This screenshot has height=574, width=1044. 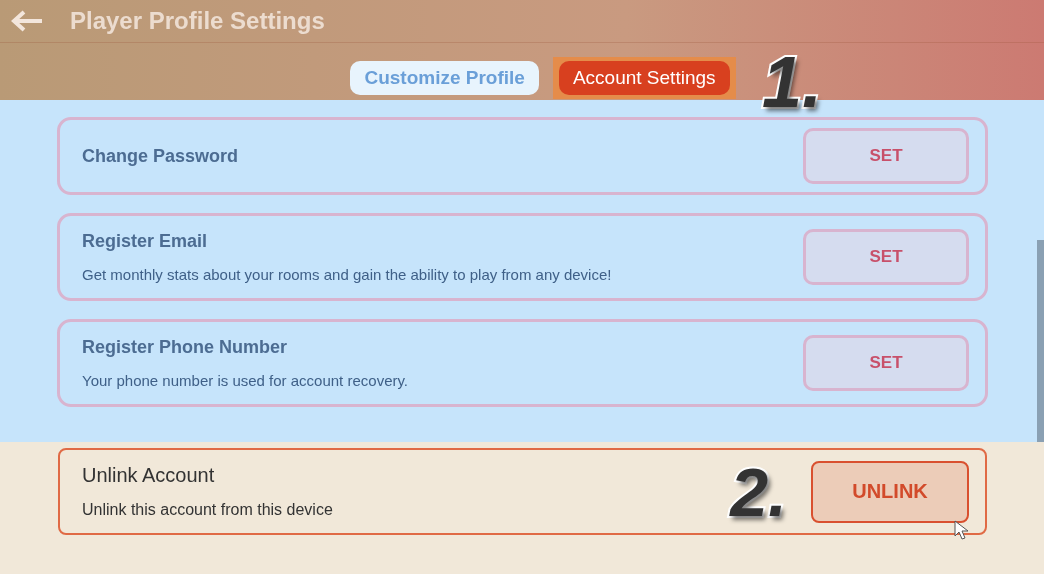 What do you see at coordinates (27, 21) in the screenshot?
I see `back-arrow-icon` at bounding box center [27, 21].